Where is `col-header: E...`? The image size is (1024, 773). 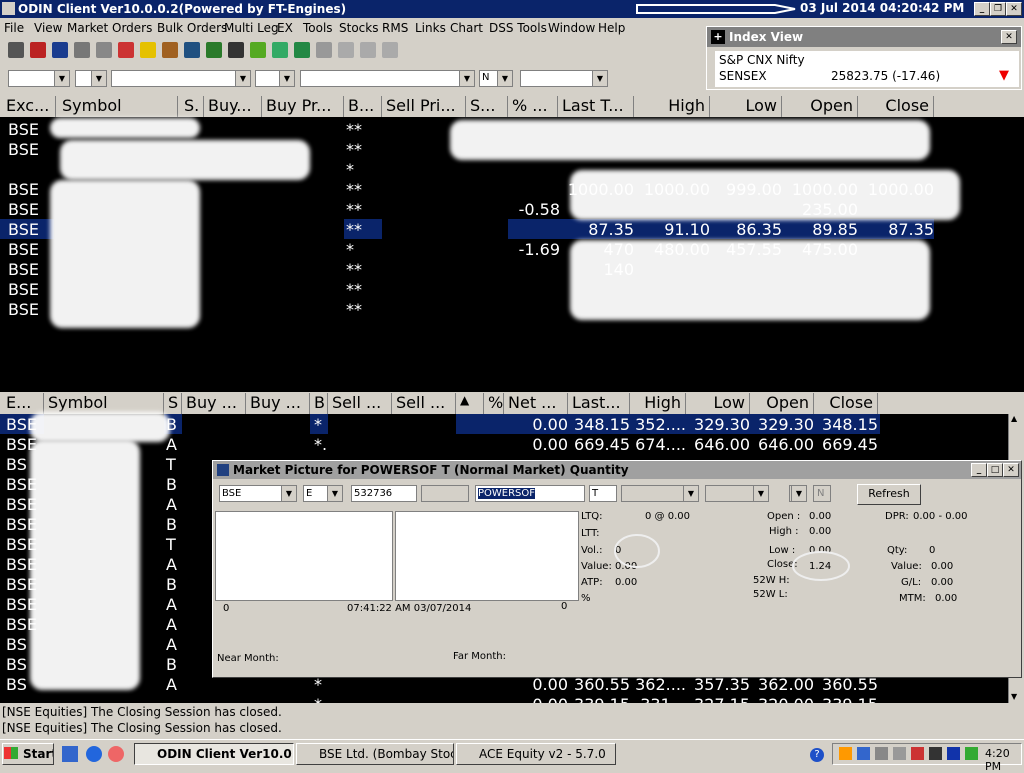 col-header: E... is located at coordinates (23, 403).